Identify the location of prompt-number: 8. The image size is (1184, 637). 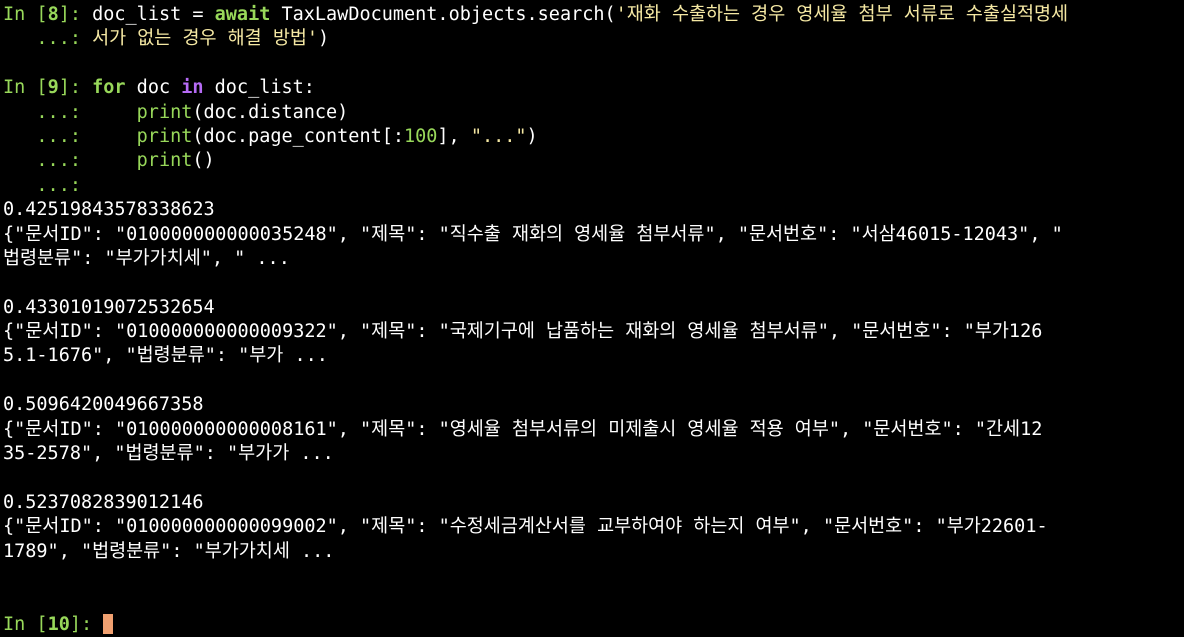
(53, 14).